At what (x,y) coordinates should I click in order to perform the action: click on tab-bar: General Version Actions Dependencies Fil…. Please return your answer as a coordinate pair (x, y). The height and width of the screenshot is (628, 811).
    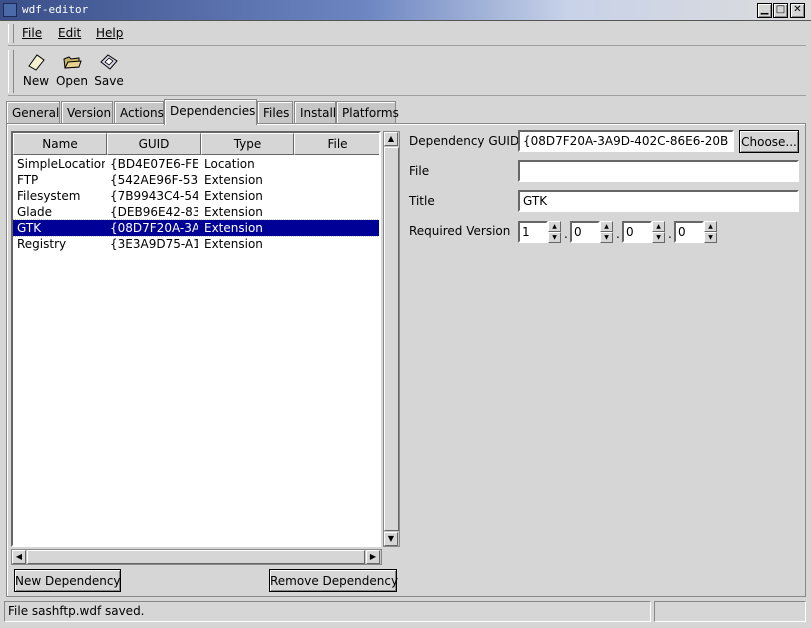
    Looking at the image, I should click on (406, 112).